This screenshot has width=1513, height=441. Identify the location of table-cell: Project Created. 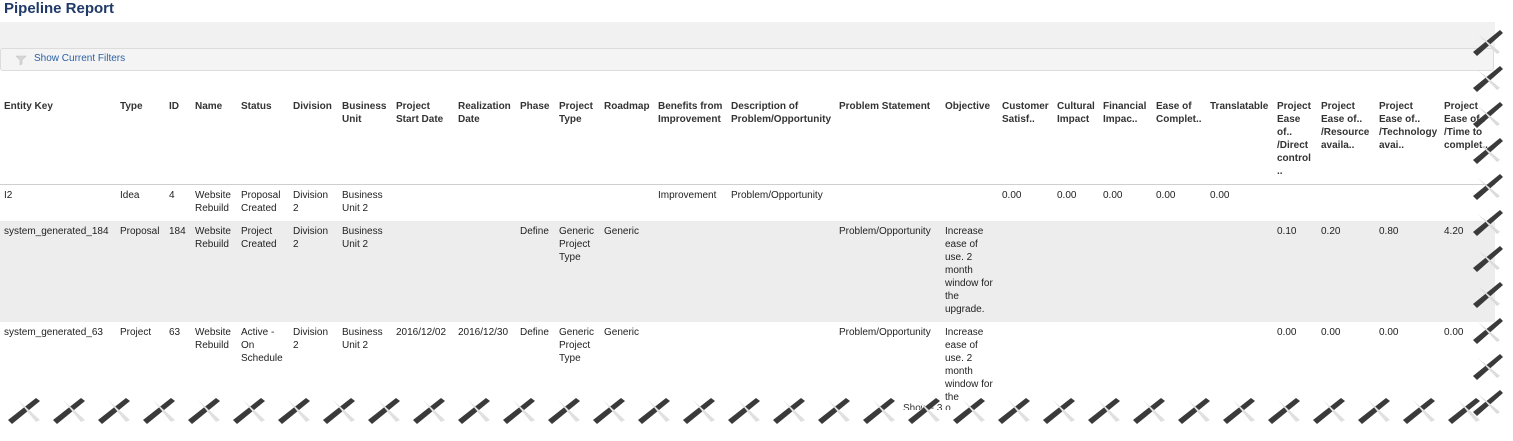
(263, 271).